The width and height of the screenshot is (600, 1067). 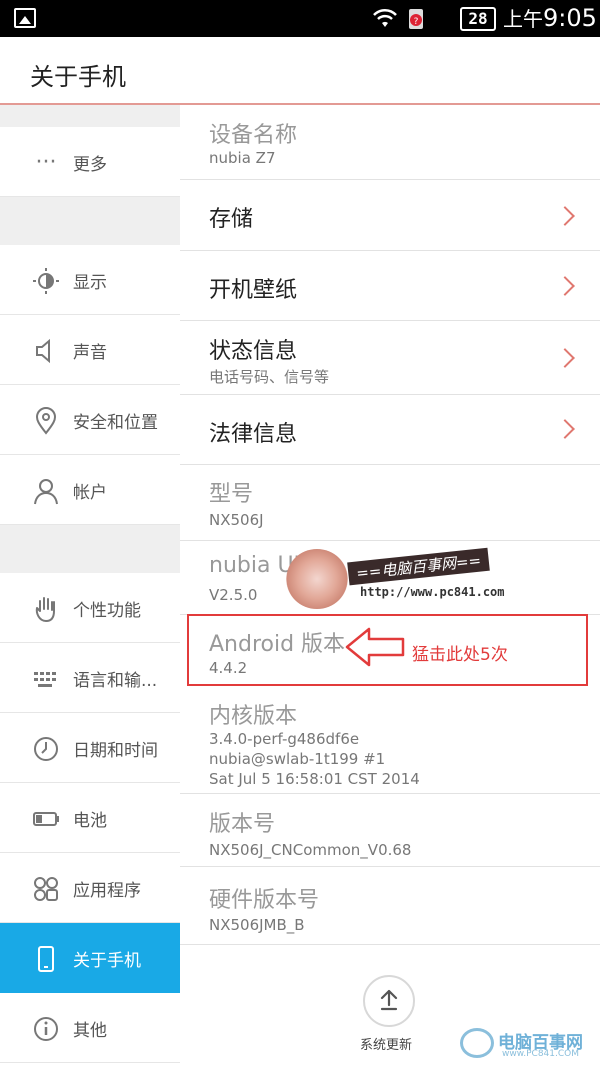 I want to click on sidebar-item-accounts: 帐户, so click(x=90, y=490).